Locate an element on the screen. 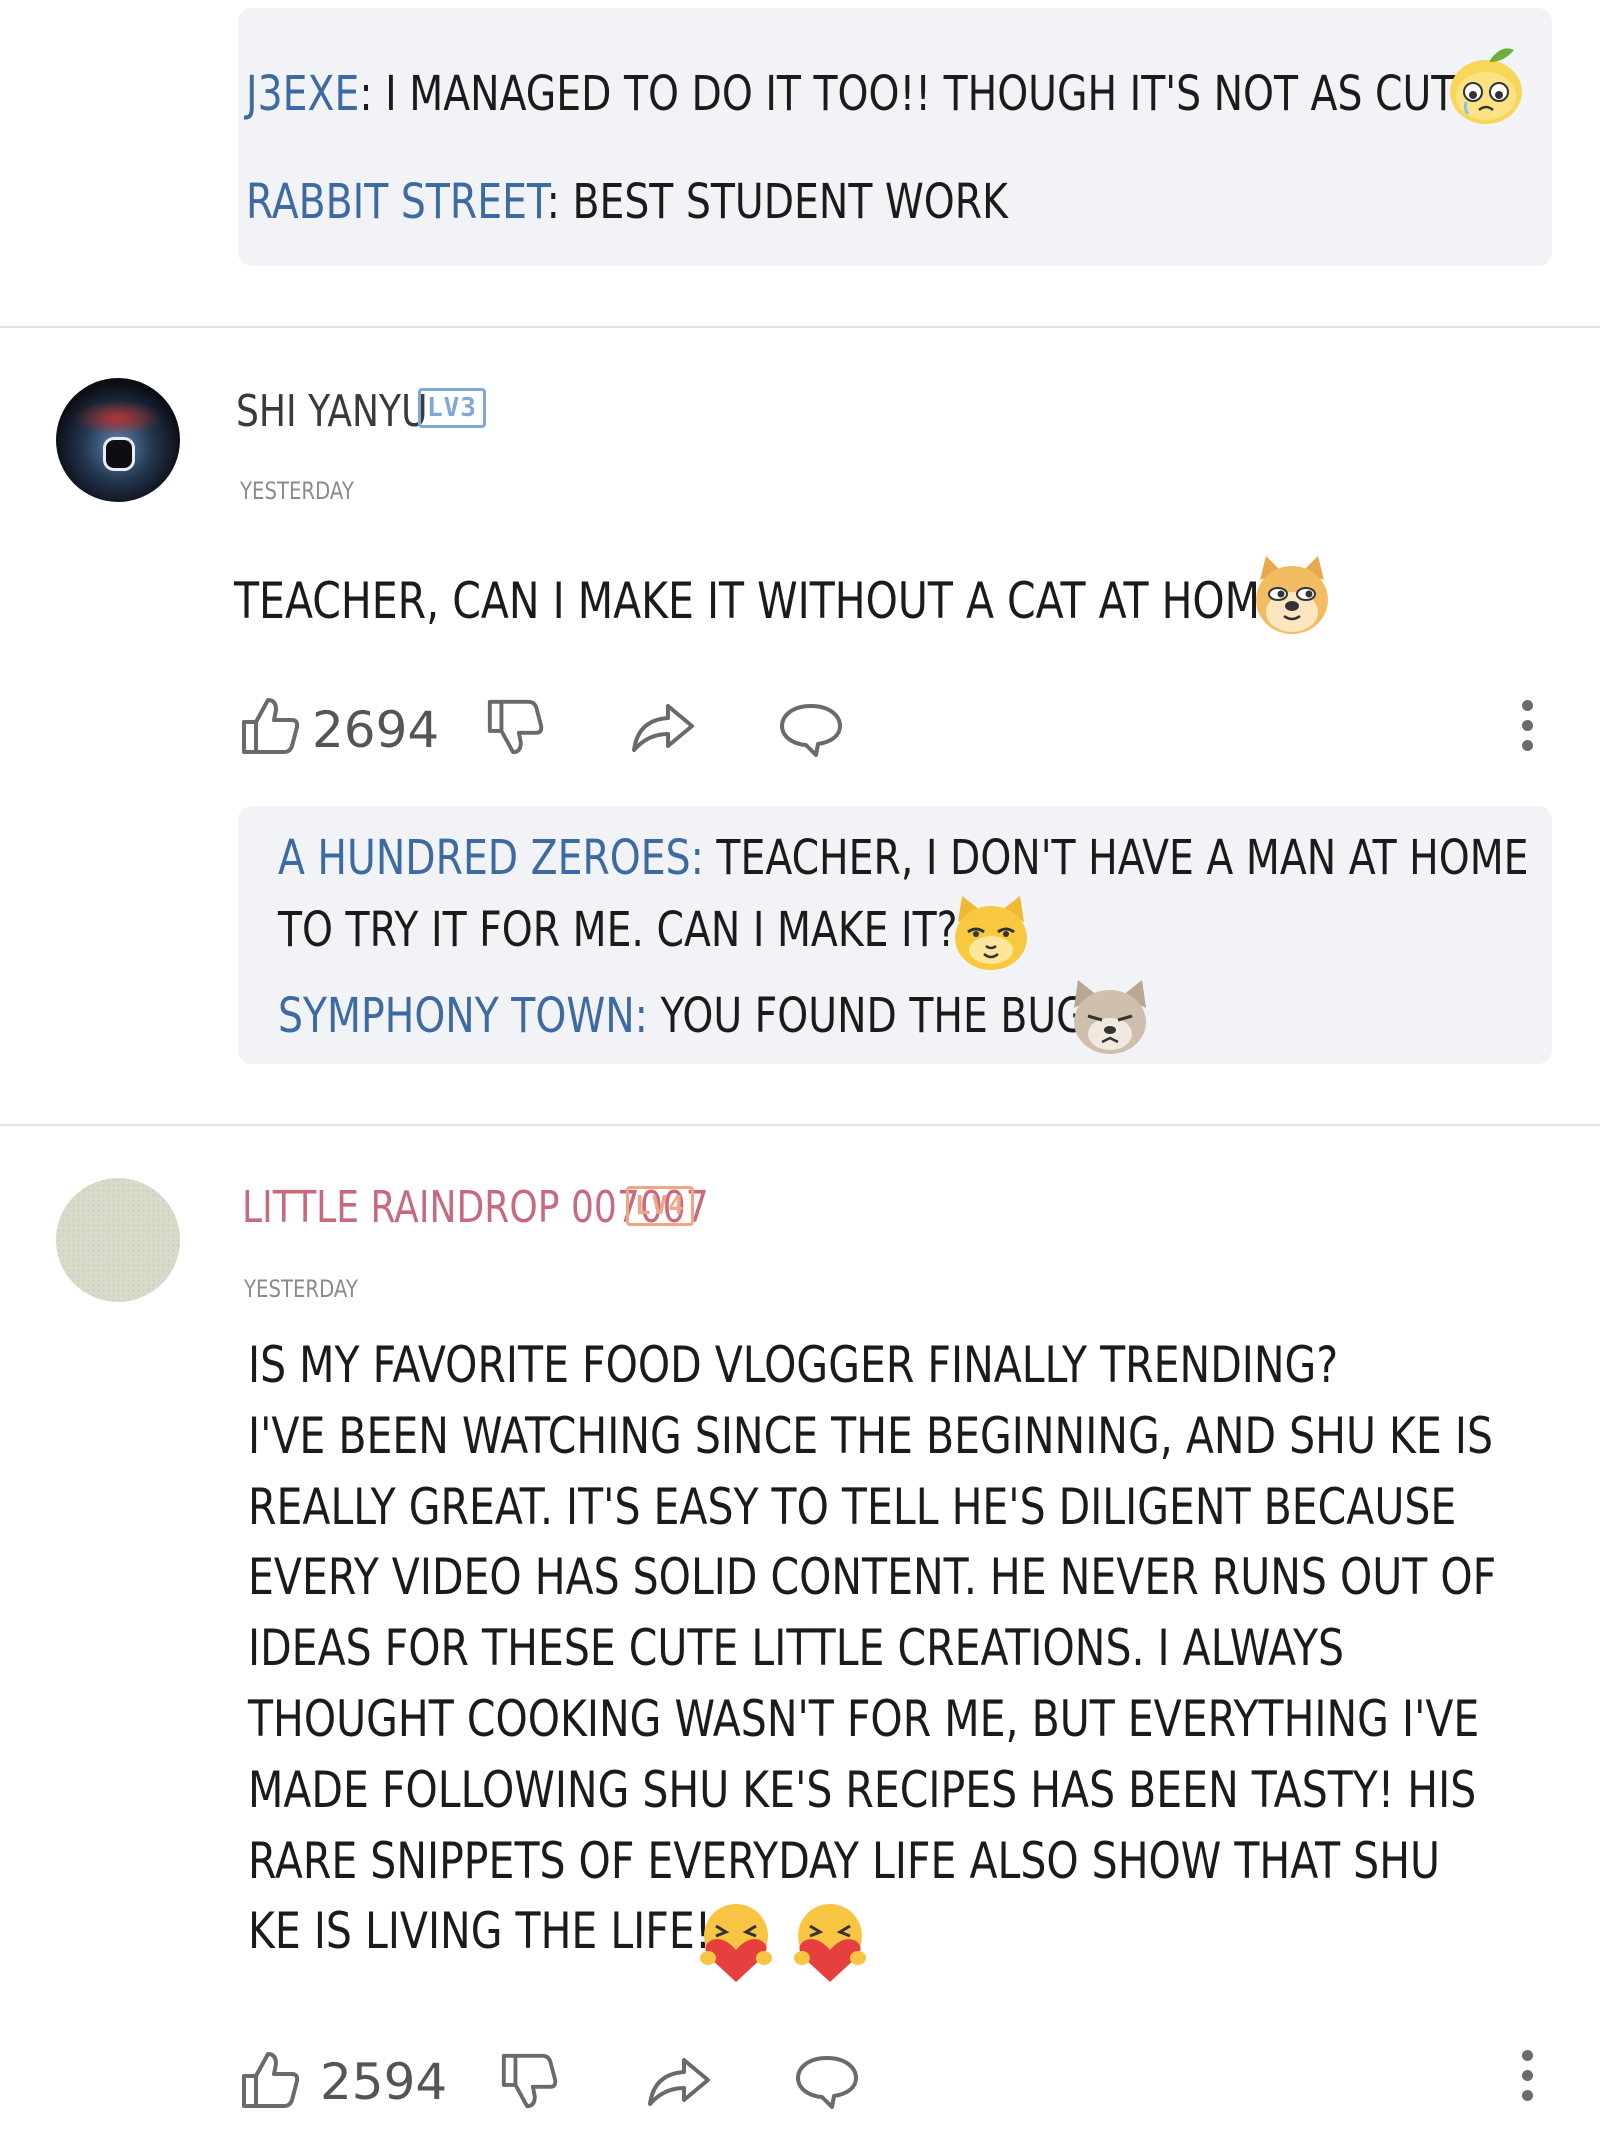  doge-emoji is located at coordinates (1292, 595).